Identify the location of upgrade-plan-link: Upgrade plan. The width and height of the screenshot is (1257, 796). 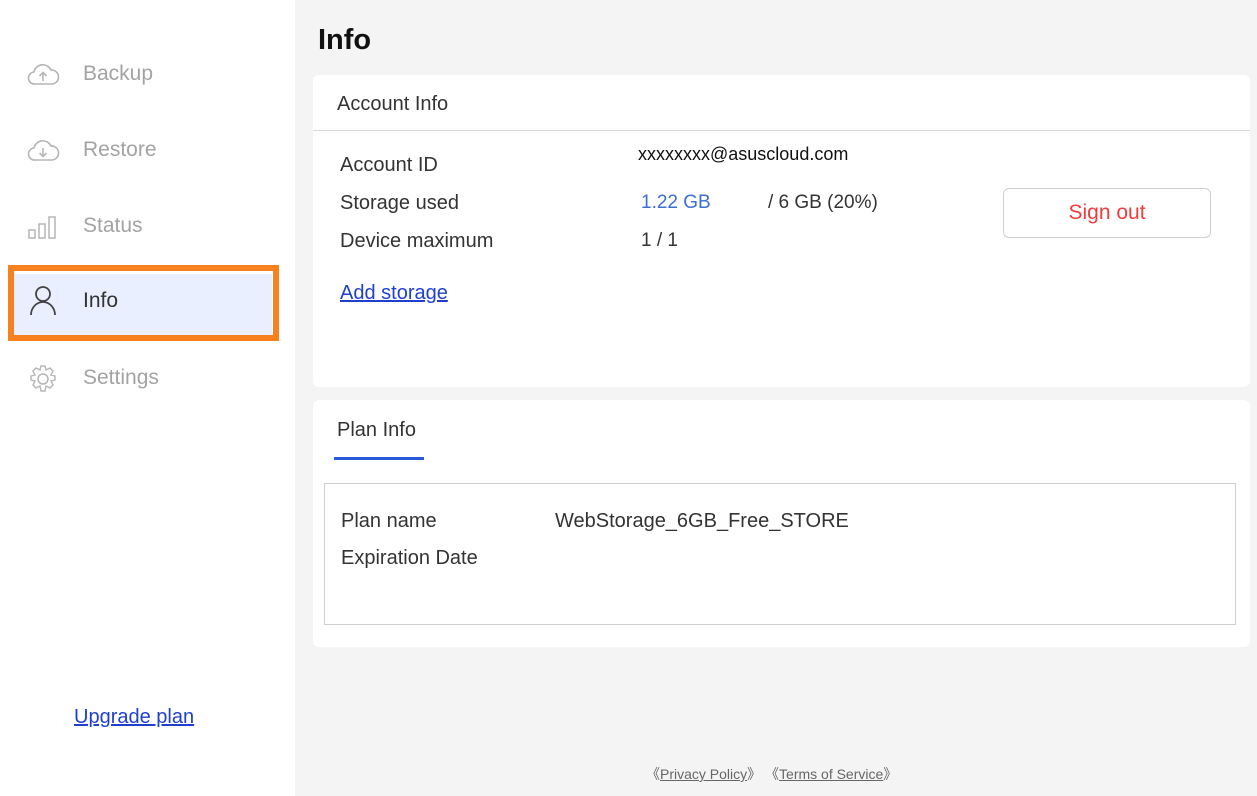
(134, 717).